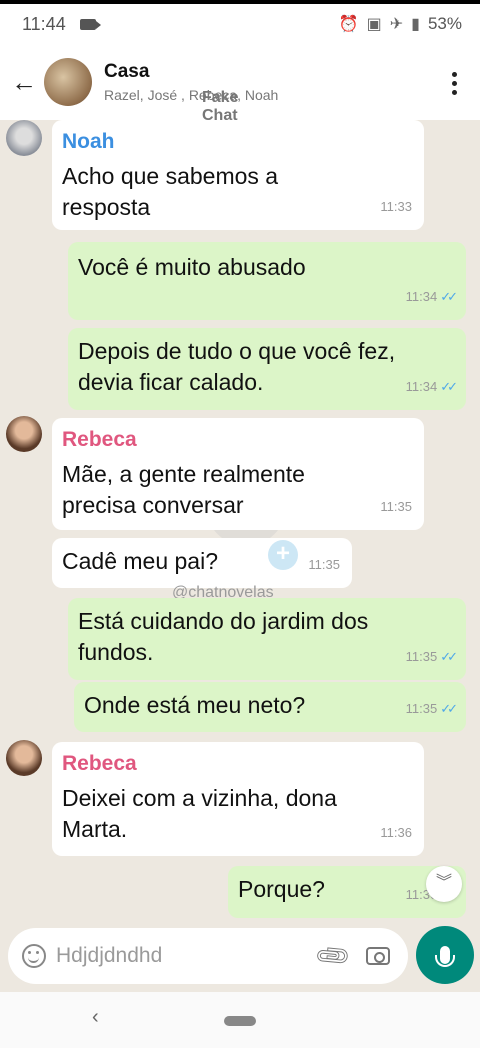 The width and height of the screenshot is (480, 1048). What do you see at coordinates (95, 829) in the screenshot?
I see `message-line: Marta.` at bounding box center [95, 829].